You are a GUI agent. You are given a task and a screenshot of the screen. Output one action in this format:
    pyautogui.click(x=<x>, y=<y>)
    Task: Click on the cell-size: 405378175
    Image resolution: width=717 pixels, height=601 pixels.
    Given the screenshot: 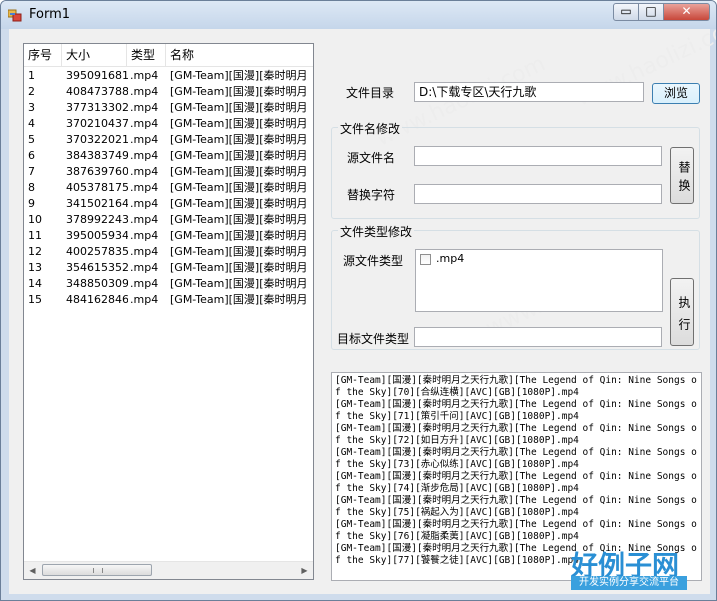 What is the action you would take?
    pyautogui.click(x=97, y=187)
    